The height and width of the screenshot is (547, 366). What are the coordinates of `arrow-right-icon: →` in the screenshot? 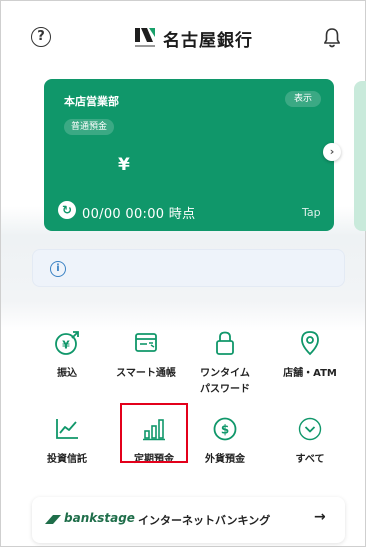 It's located at (320, 517).